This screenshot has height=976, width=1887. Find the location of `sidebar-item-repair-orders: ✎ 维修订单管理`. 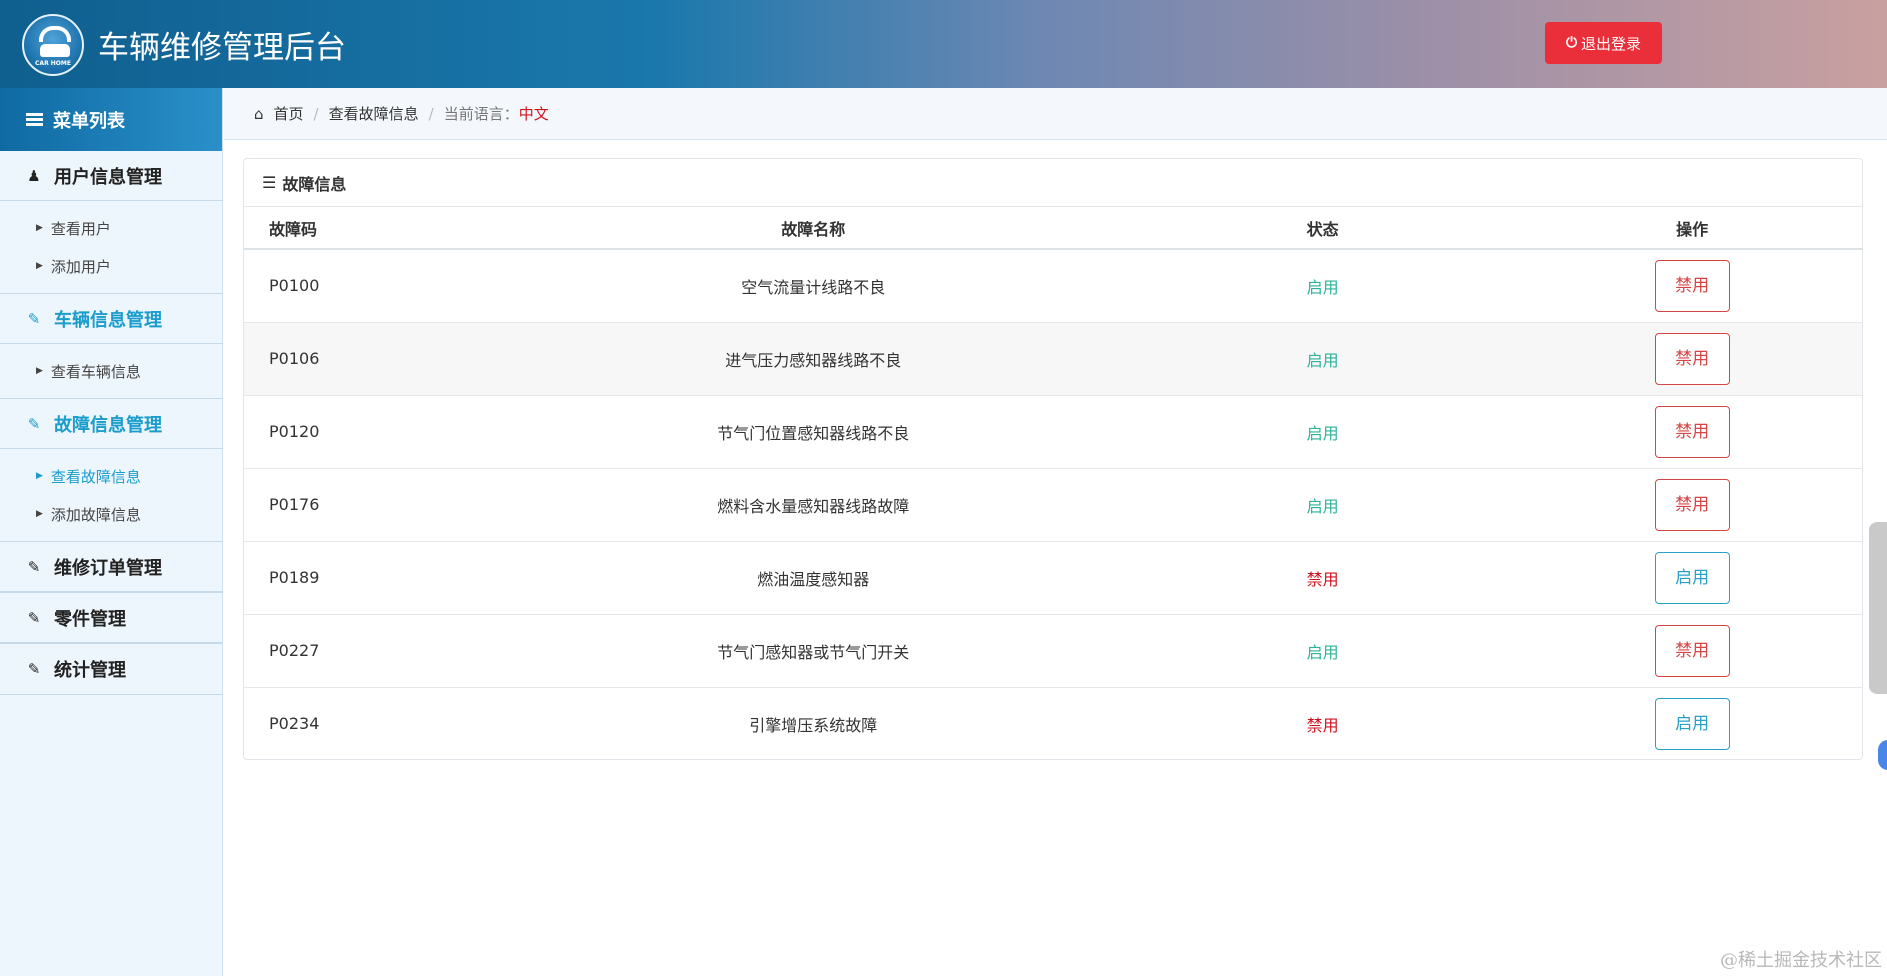

sidebar-item-repair-orders: ✎ 维修订单管理 is located at coordinates (111, 567).